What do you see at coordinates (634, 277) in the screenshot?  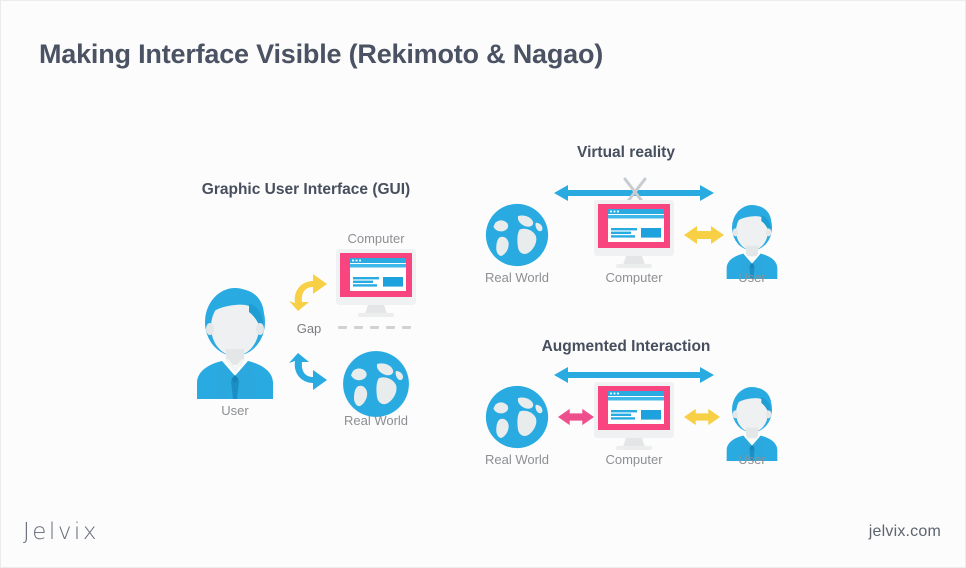 I see `vr-computer-label: Computer` at bounding box center [634, 277].